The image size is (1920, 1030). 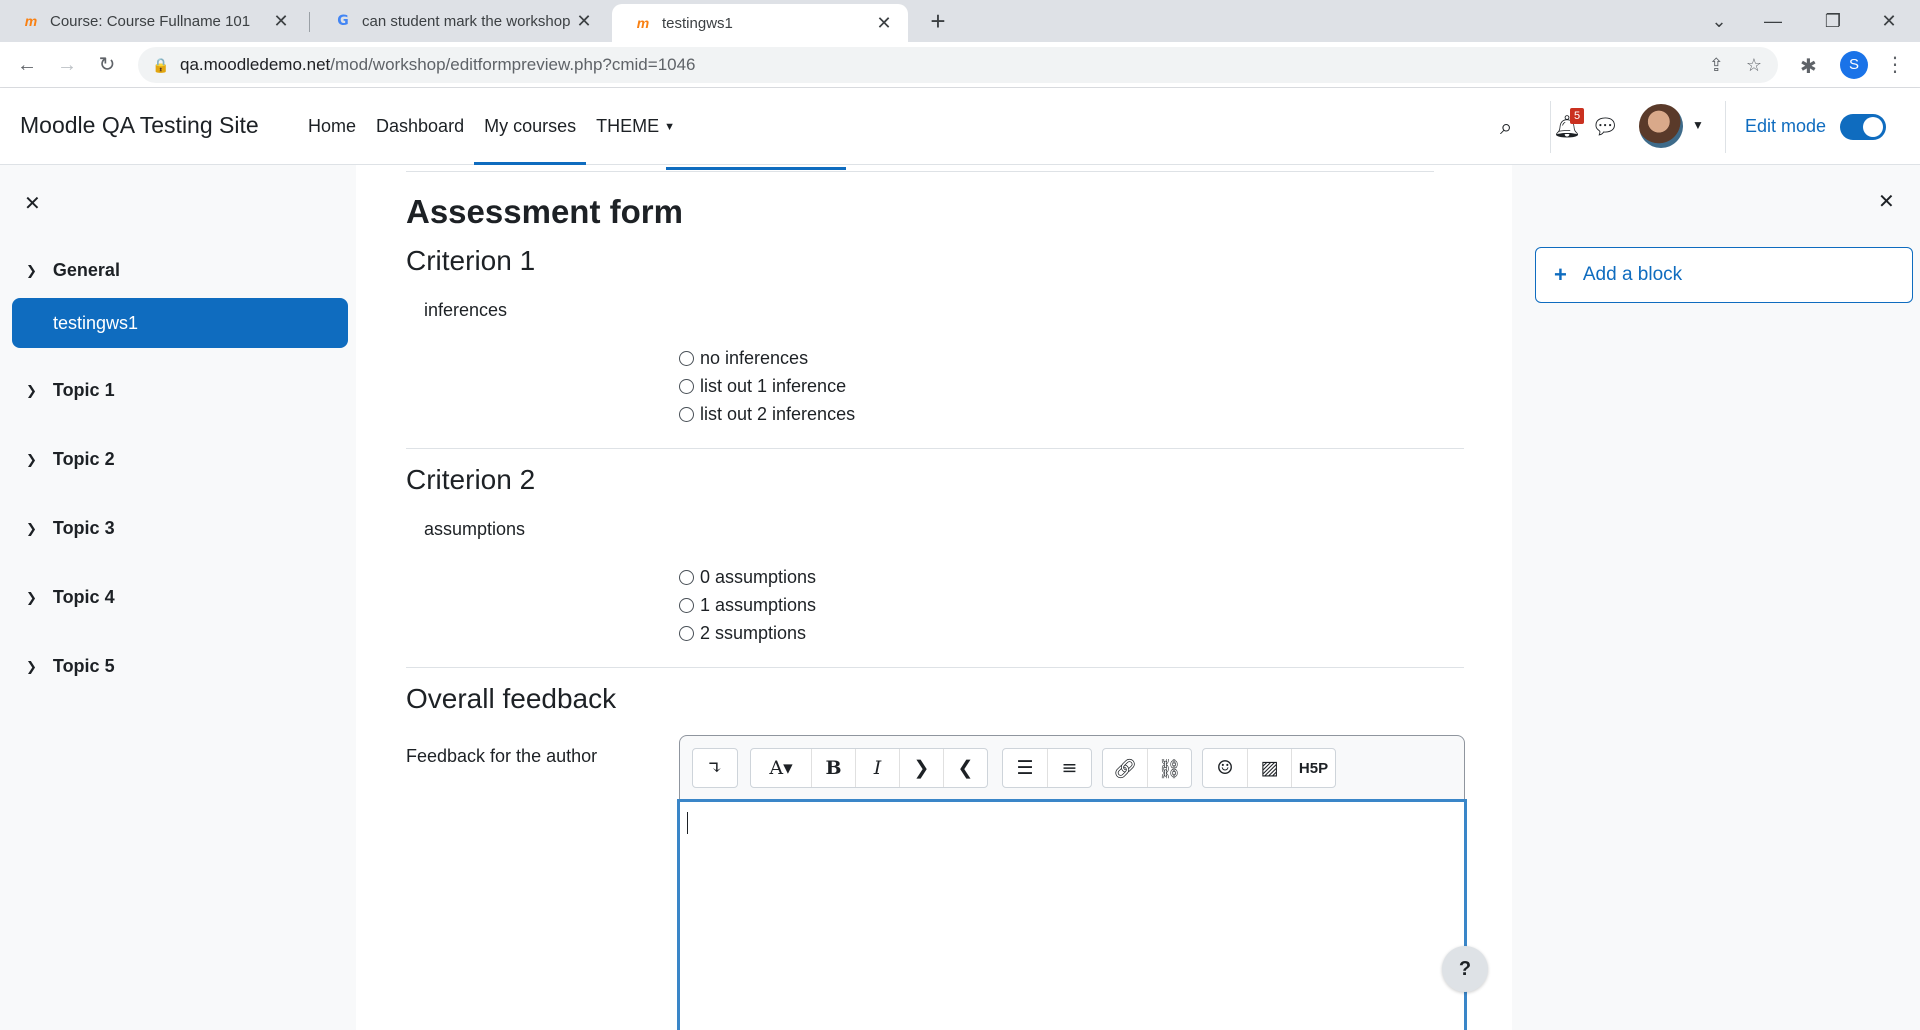 What do you see at coordinates (747, 577) in the screenshot?
I see `criterion-2-option-1: 0 assumptions` at bounding box center [747, 577].